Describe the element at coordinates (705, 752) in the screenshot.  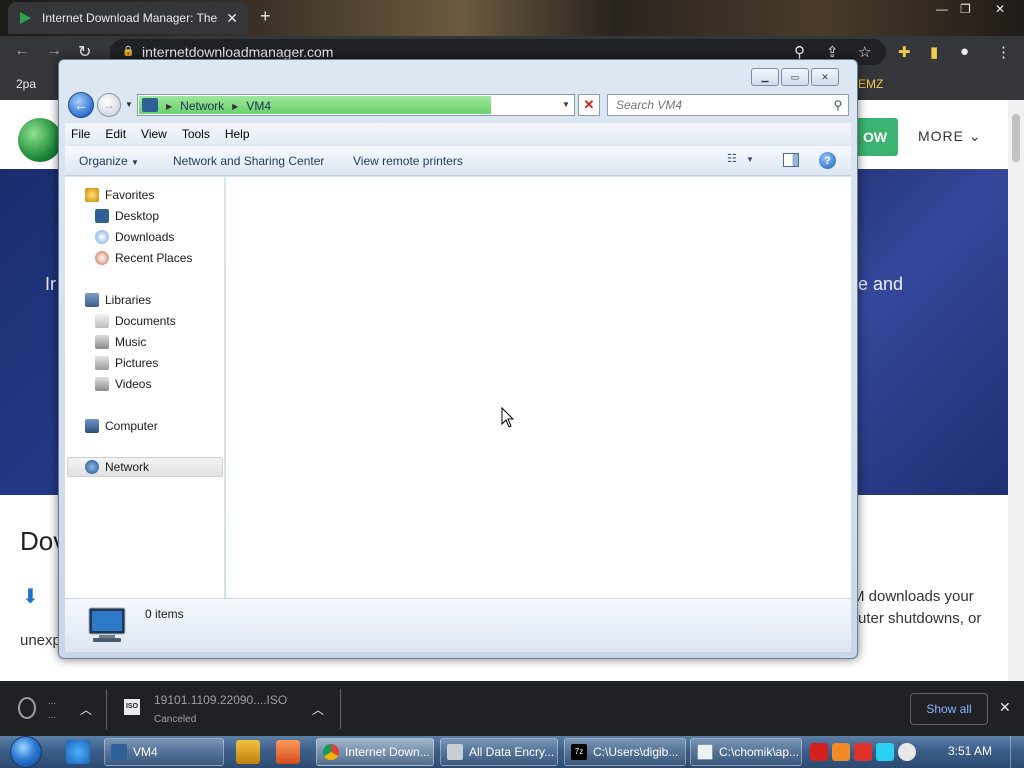
I see `console-window-icon` at that location.